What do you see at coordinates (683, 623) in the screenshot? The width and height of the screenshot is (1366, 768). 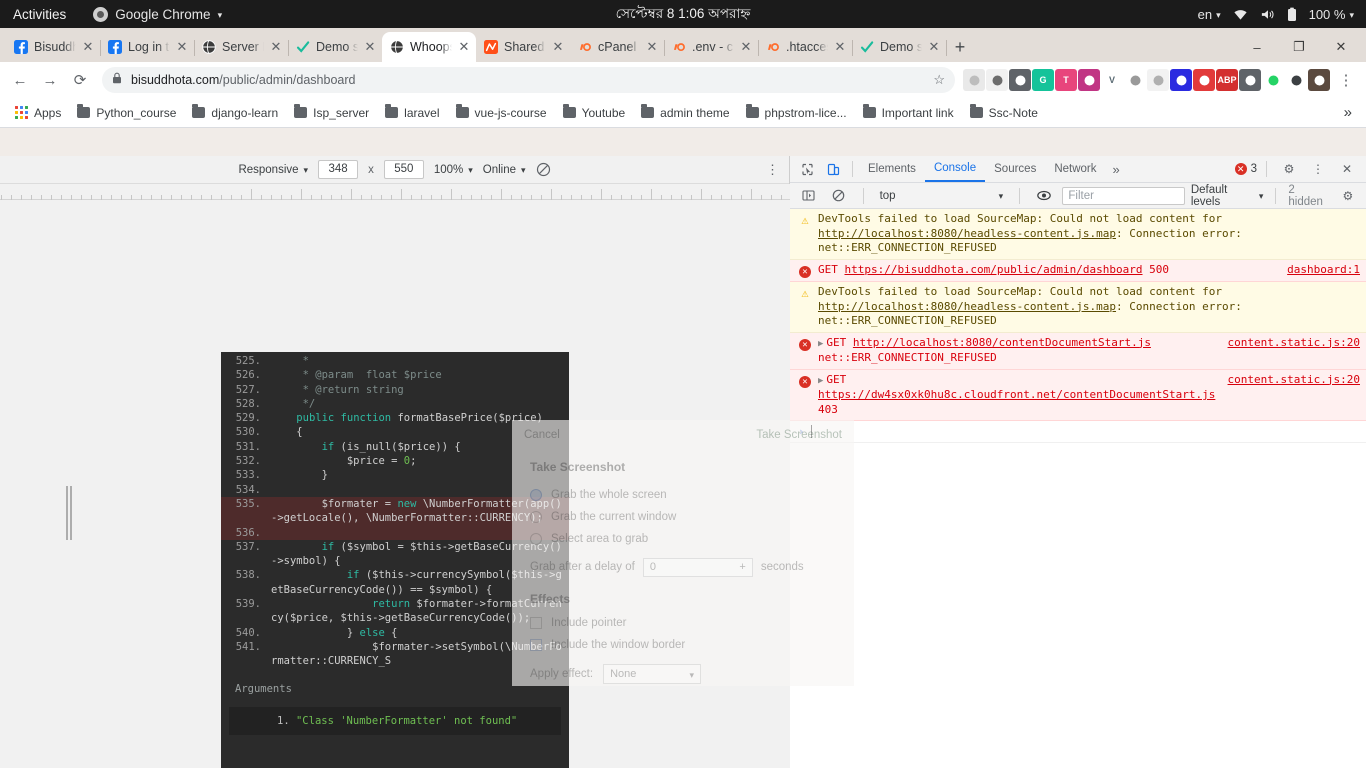 I see `screenshot-include-pointer-row: Include pointer` at bounding box center [683, 623].